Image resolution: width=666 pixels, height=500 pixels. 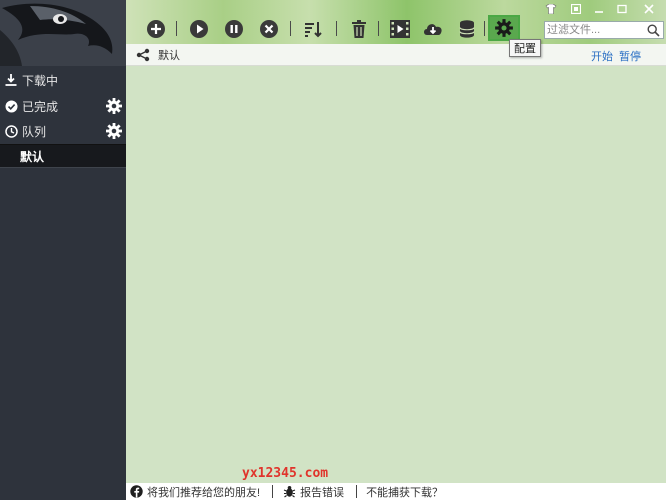 What do you see at coordinates (34, 131) in the screenshot?
I see `sidebar-item-label: 队列` at bounding box center [34, 131].